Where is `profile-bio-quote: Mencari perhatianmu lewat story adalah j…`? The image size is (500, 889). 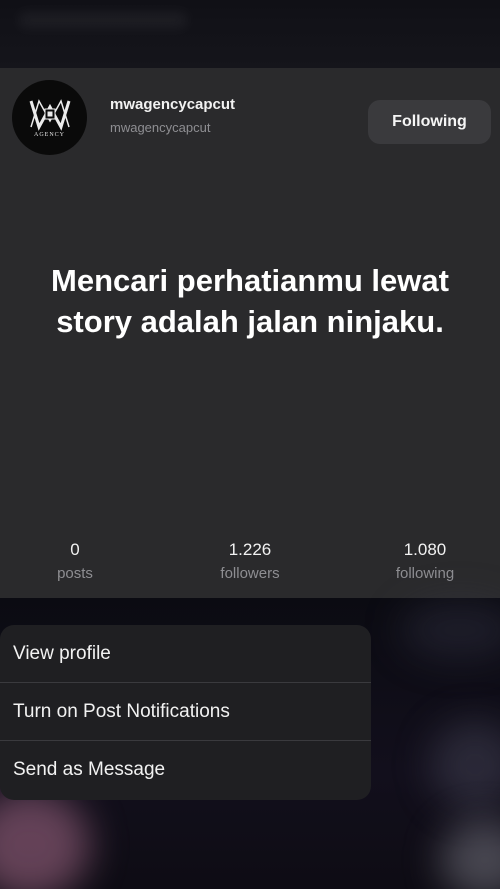
profile-bio-quote: Mencari perhatianmu lewat story adalah j… is located at coordinates (250, 301).